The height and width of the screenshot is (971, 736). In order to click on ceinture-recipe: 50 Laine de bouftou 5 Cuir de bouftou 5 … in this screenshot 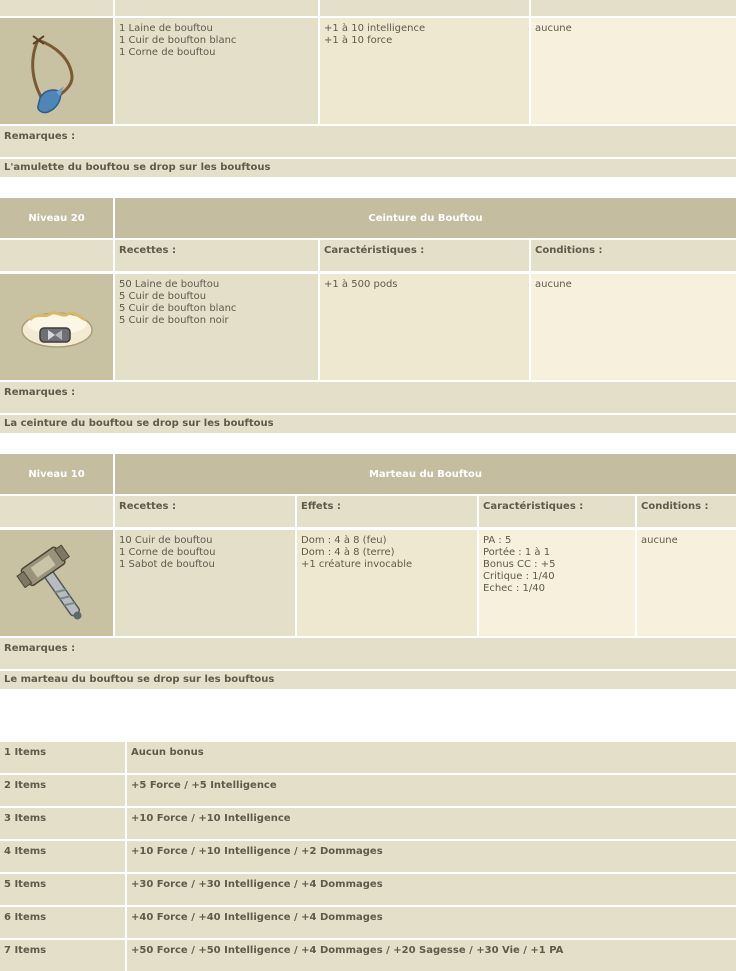, I will do `click(216, 327)`.